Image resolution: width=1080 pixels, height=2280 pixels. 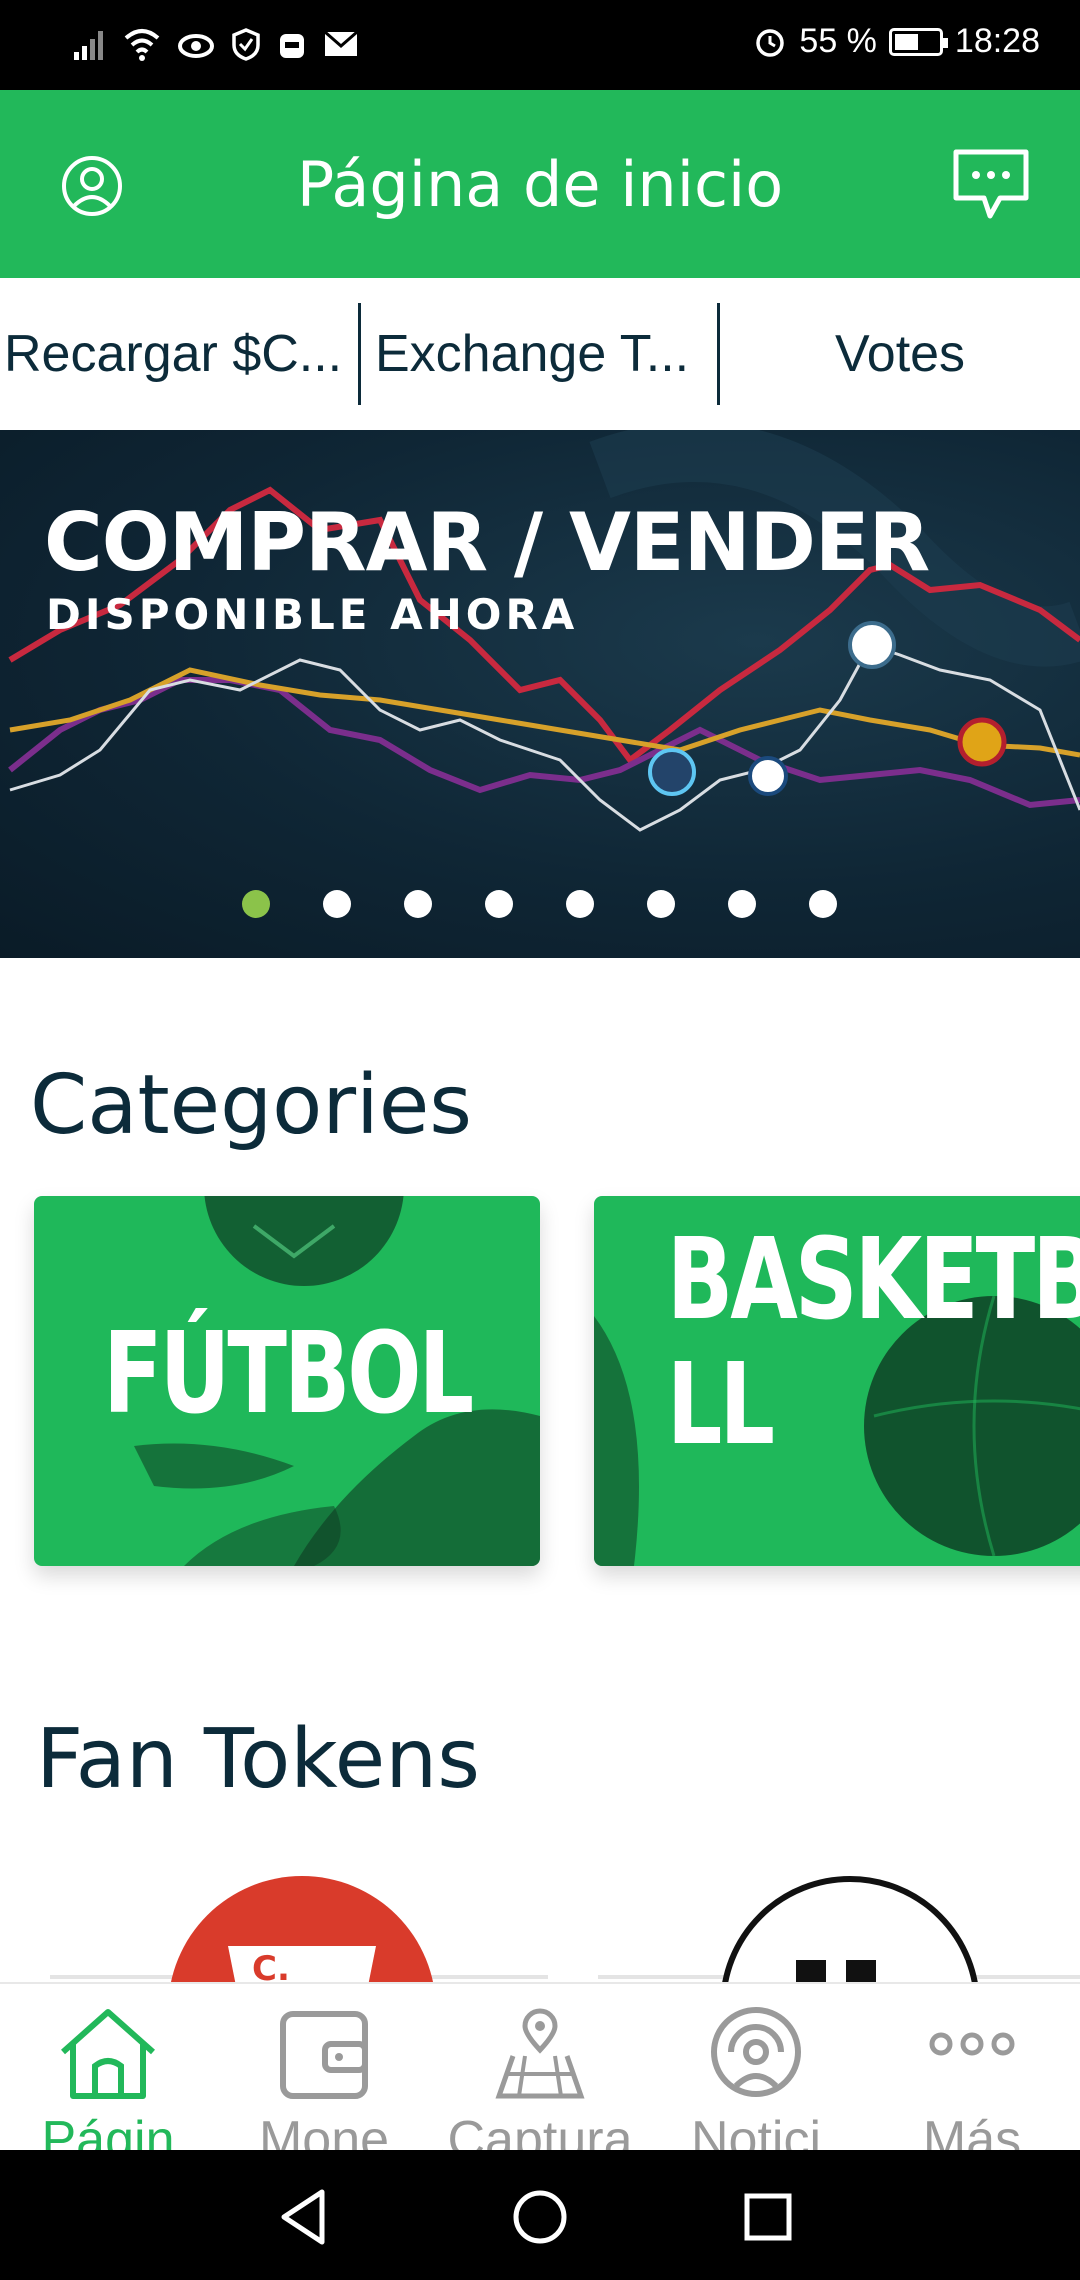 What do you see at coordinates (900, 354) in the screenshot?
I see `tab-votes: Votes` at bounding box center [900, 354].